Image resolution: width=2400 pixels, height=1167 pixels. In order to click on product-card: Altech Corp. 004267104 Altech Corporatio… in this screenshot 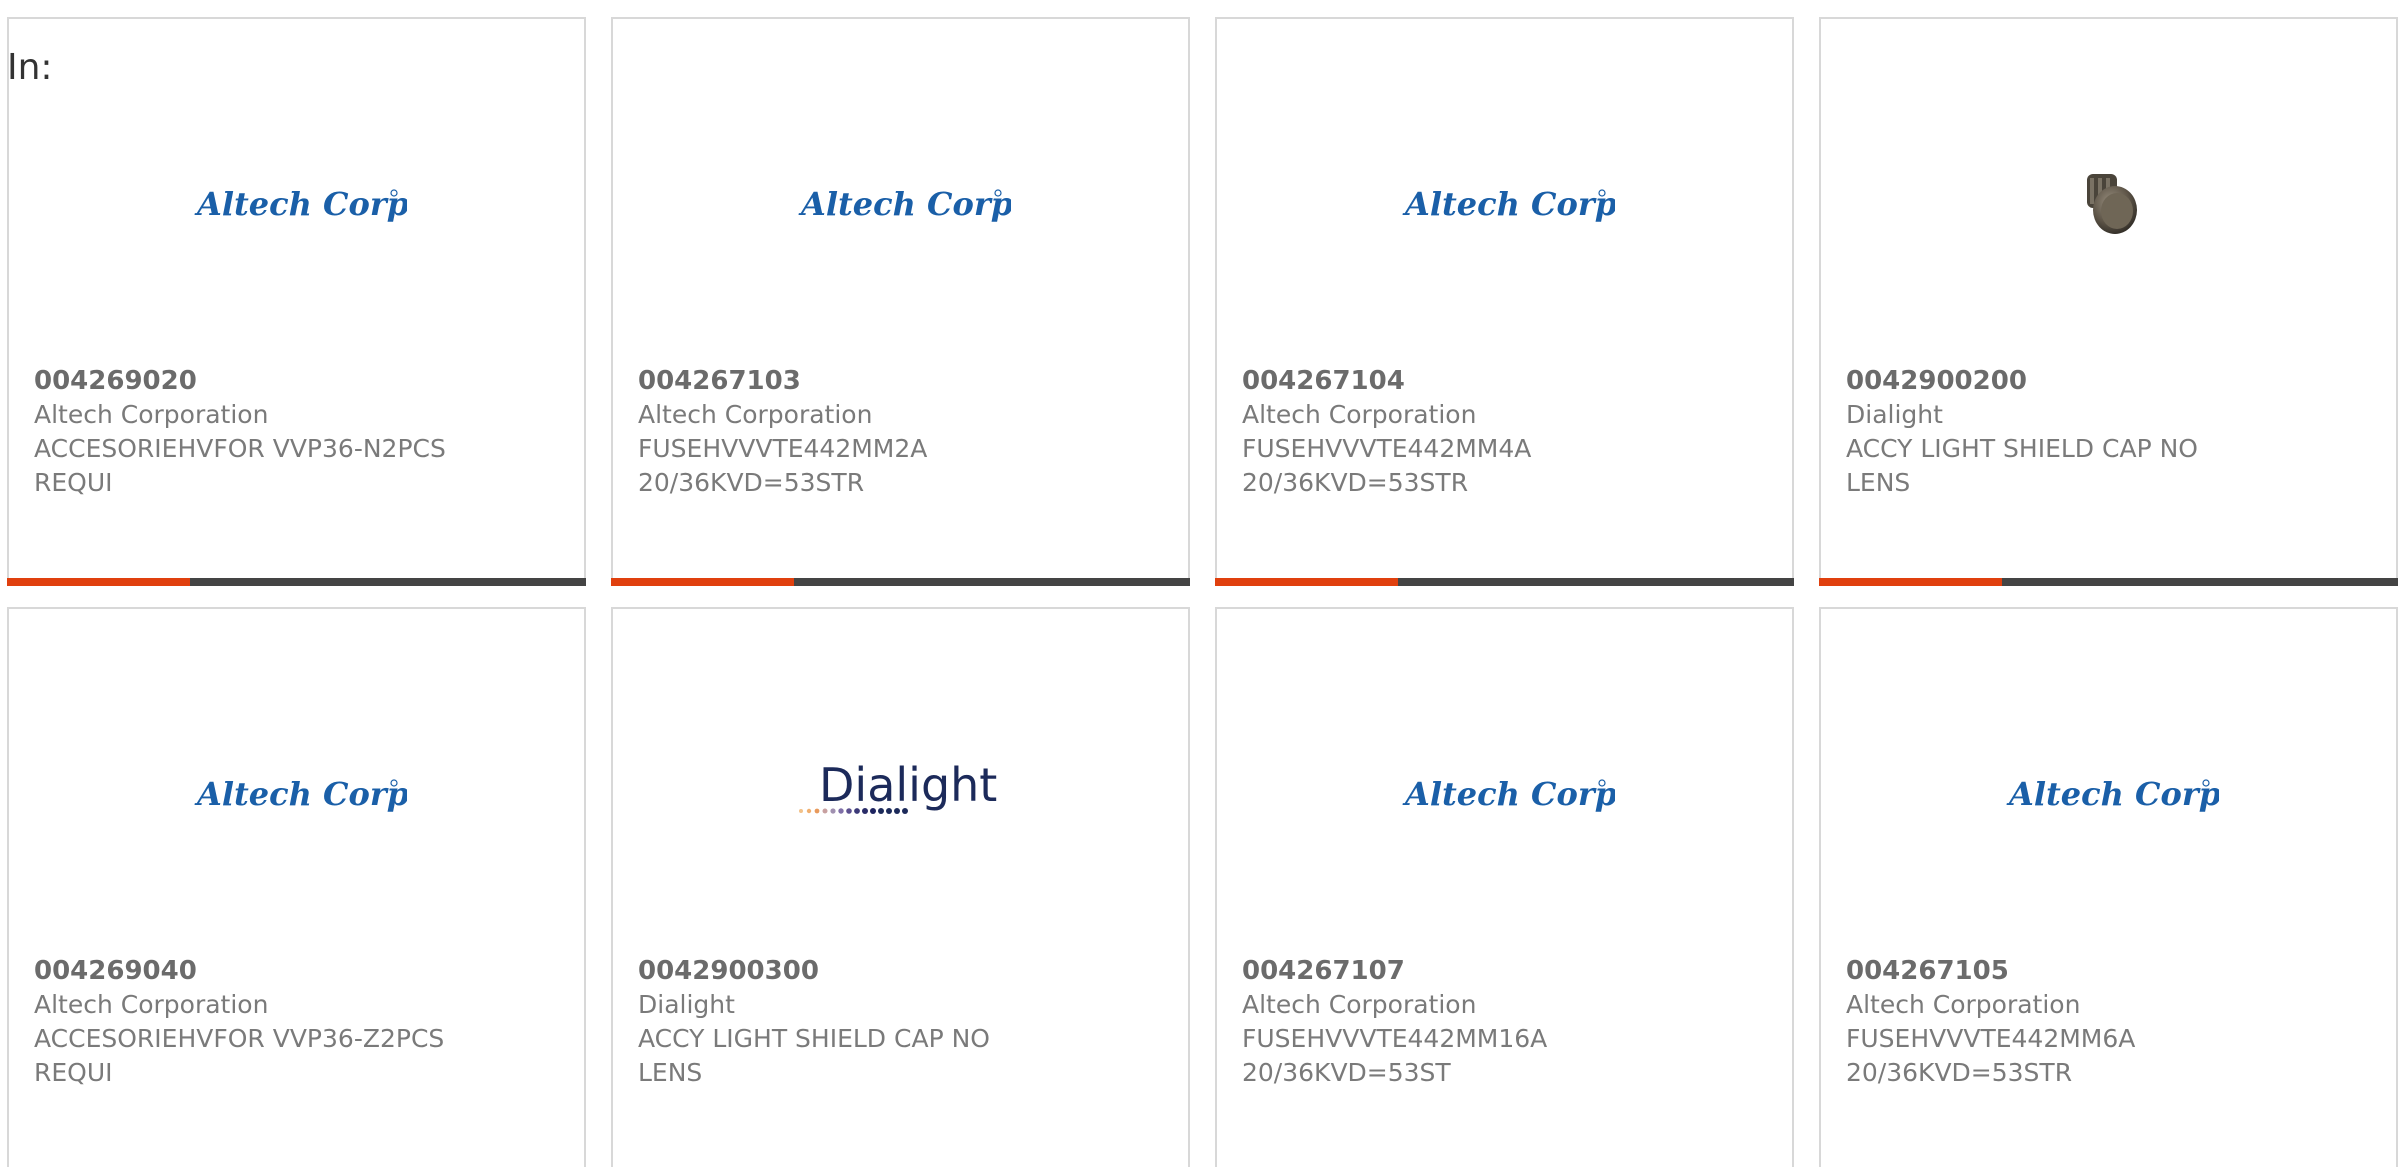, I will do `click(1504, 301)`.